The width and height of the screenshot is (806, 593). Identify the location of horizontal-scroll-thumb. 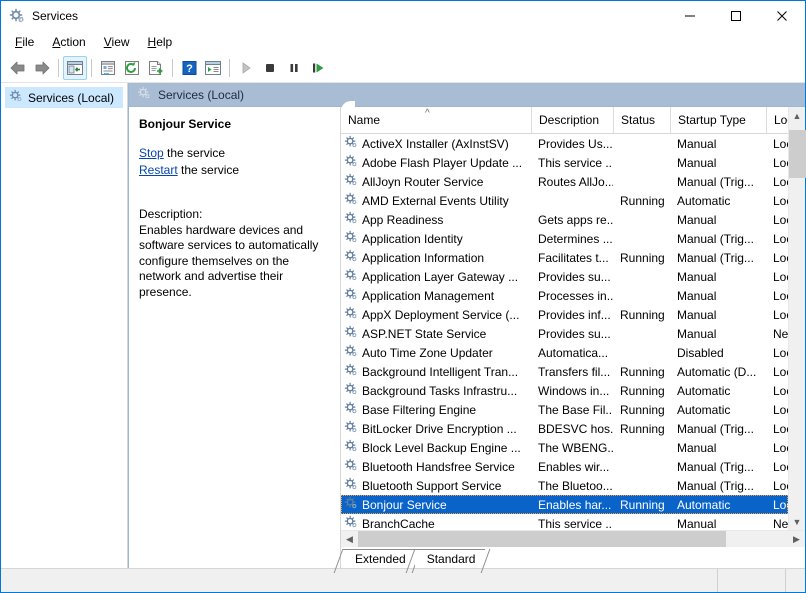
(542, 539).